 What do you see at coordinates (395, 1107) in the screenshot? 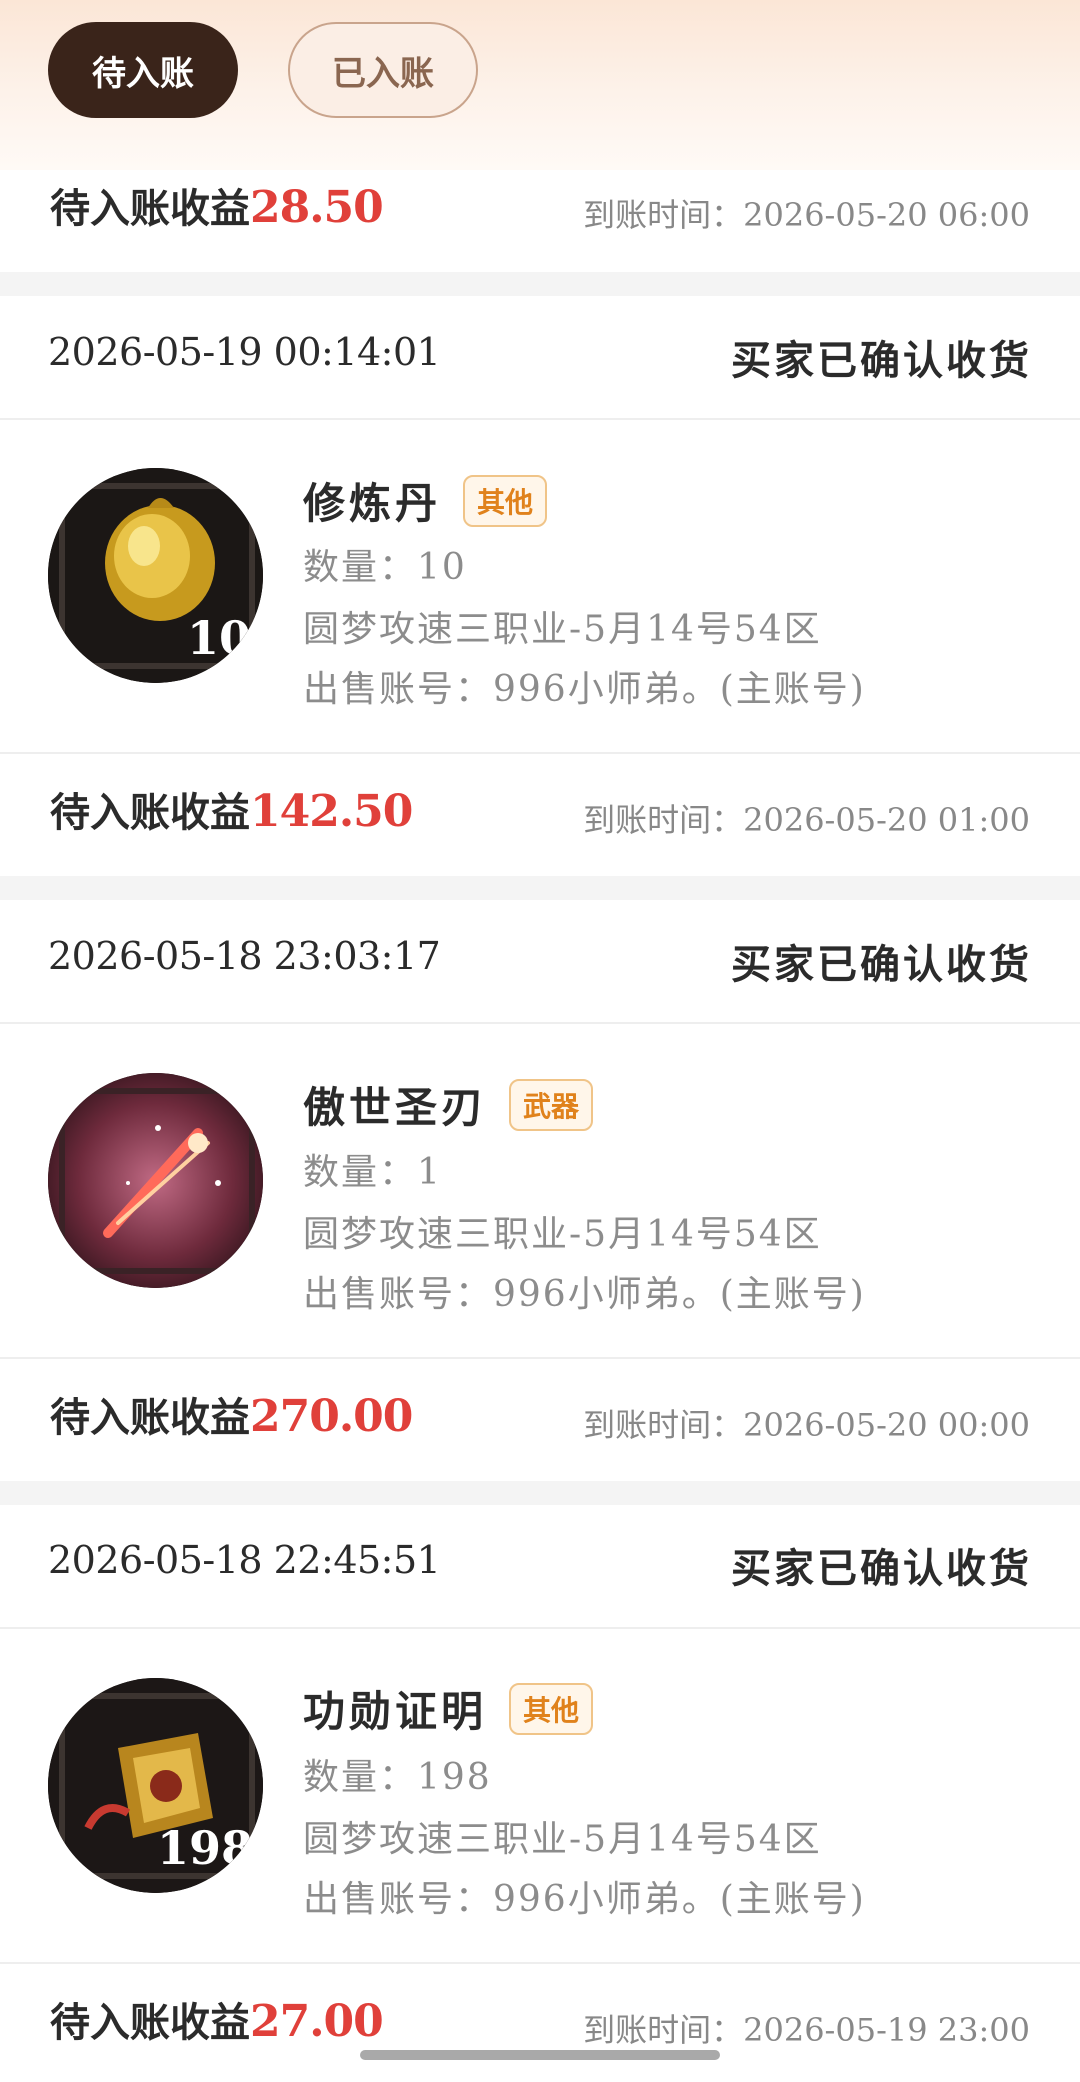
I see `item-name: 傲世圣刃` at bounding box center [395, 1107].